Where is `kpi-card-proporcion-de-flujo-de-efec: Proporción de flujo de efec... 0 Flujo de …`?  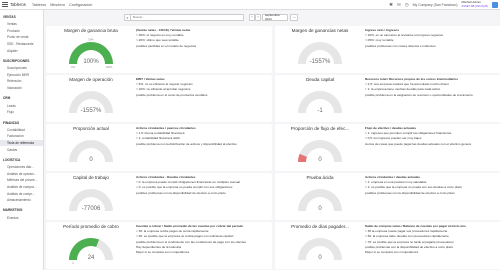 kpi-card-proporcion-de-flujo-de-efec: Proporción de flujo de efec... 0 Flujo de … is located at coordinates (387, 147).